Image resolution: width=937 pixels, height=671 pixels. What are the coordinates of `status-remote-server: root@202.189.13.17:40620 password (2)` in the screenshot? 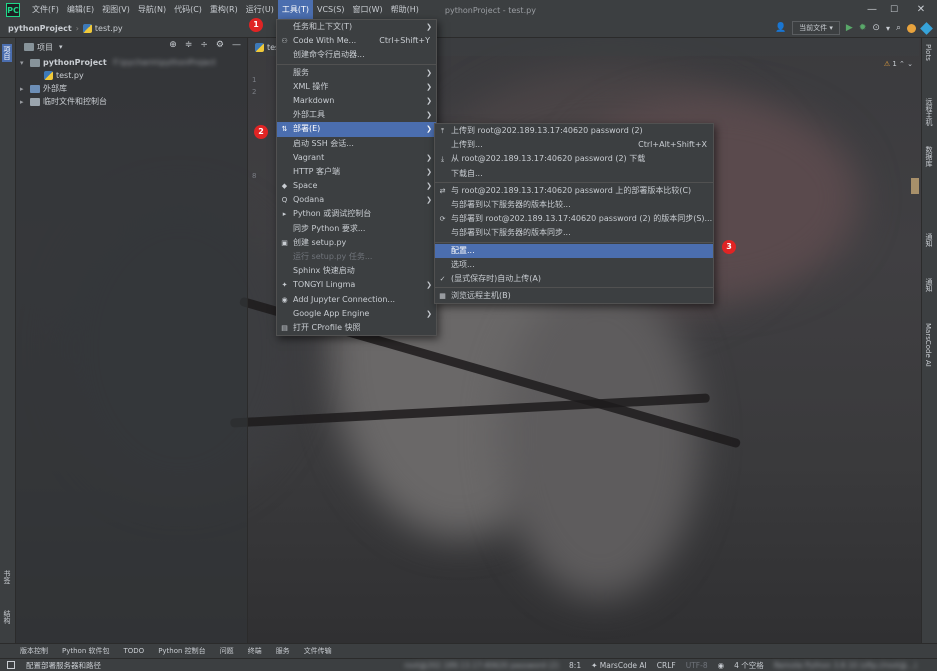 It's located at (481, 665).